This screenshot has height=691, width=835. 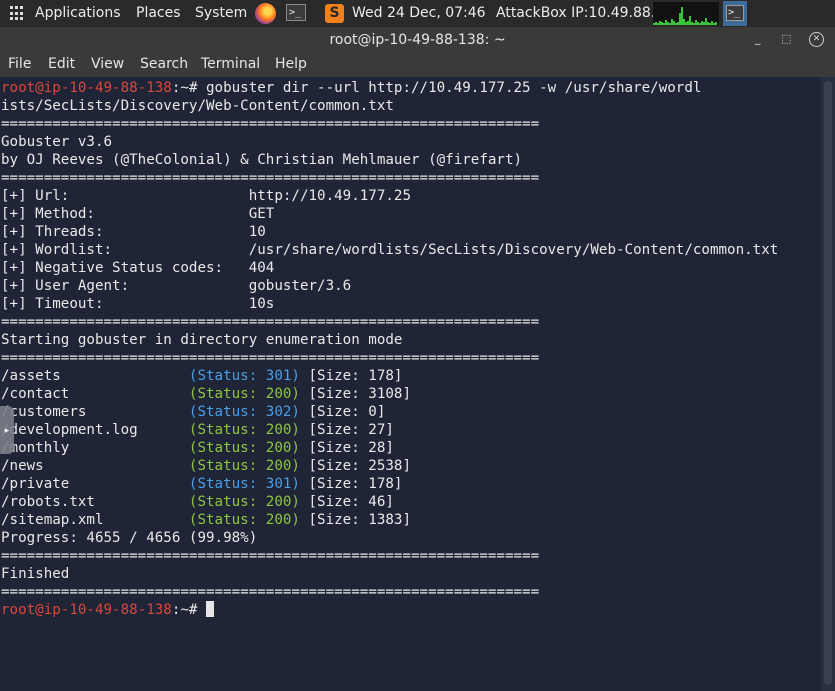 What do you see at coordinates (125, 250) in the screenshot?
I see `config-key: [+] Wordlist:` at bounding box center [125, 250].